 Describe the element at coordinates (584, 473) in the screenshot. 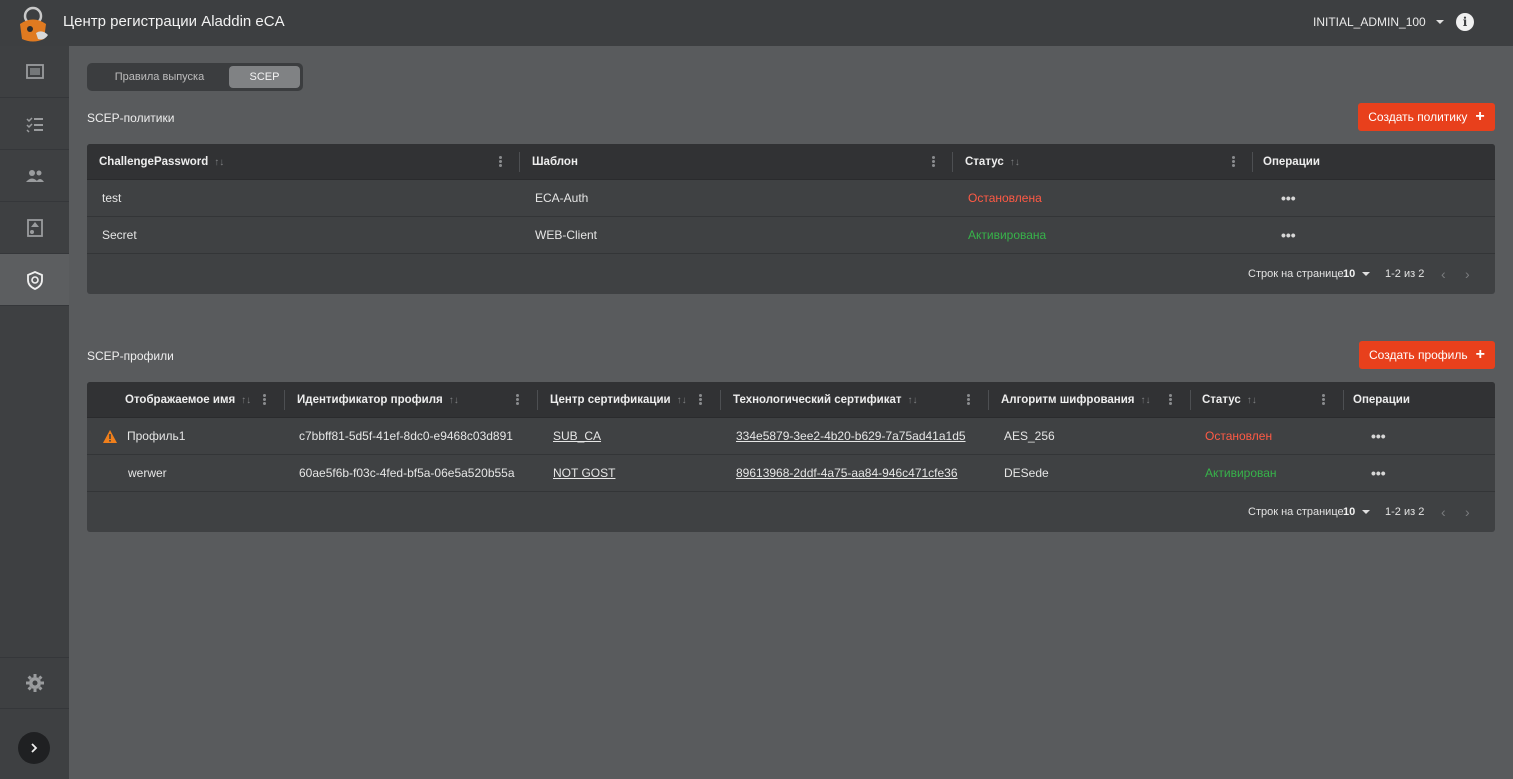

I see `cell-ca-link: NOT GOST` at that location.